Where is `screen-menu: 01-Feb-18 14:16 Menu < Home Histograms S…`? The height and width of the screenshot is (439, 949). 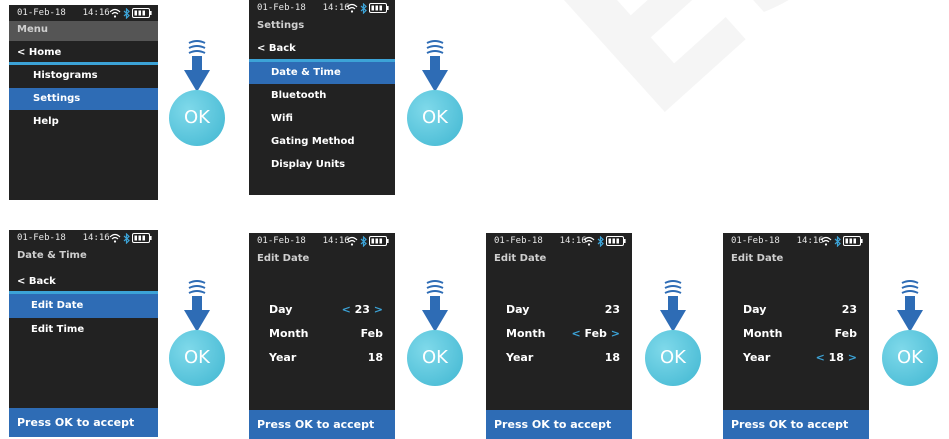 screen-menu: 01-Feb-18 14:16 Menu < Home Histograms S… is located at coordinates (83, 102).